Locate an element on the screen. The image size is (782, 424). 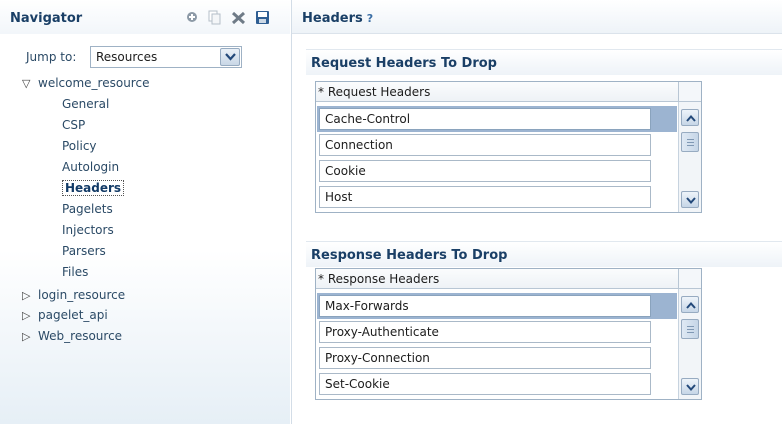
response-section-header: Response Headers To Drop is located at coordinates (544, 254).